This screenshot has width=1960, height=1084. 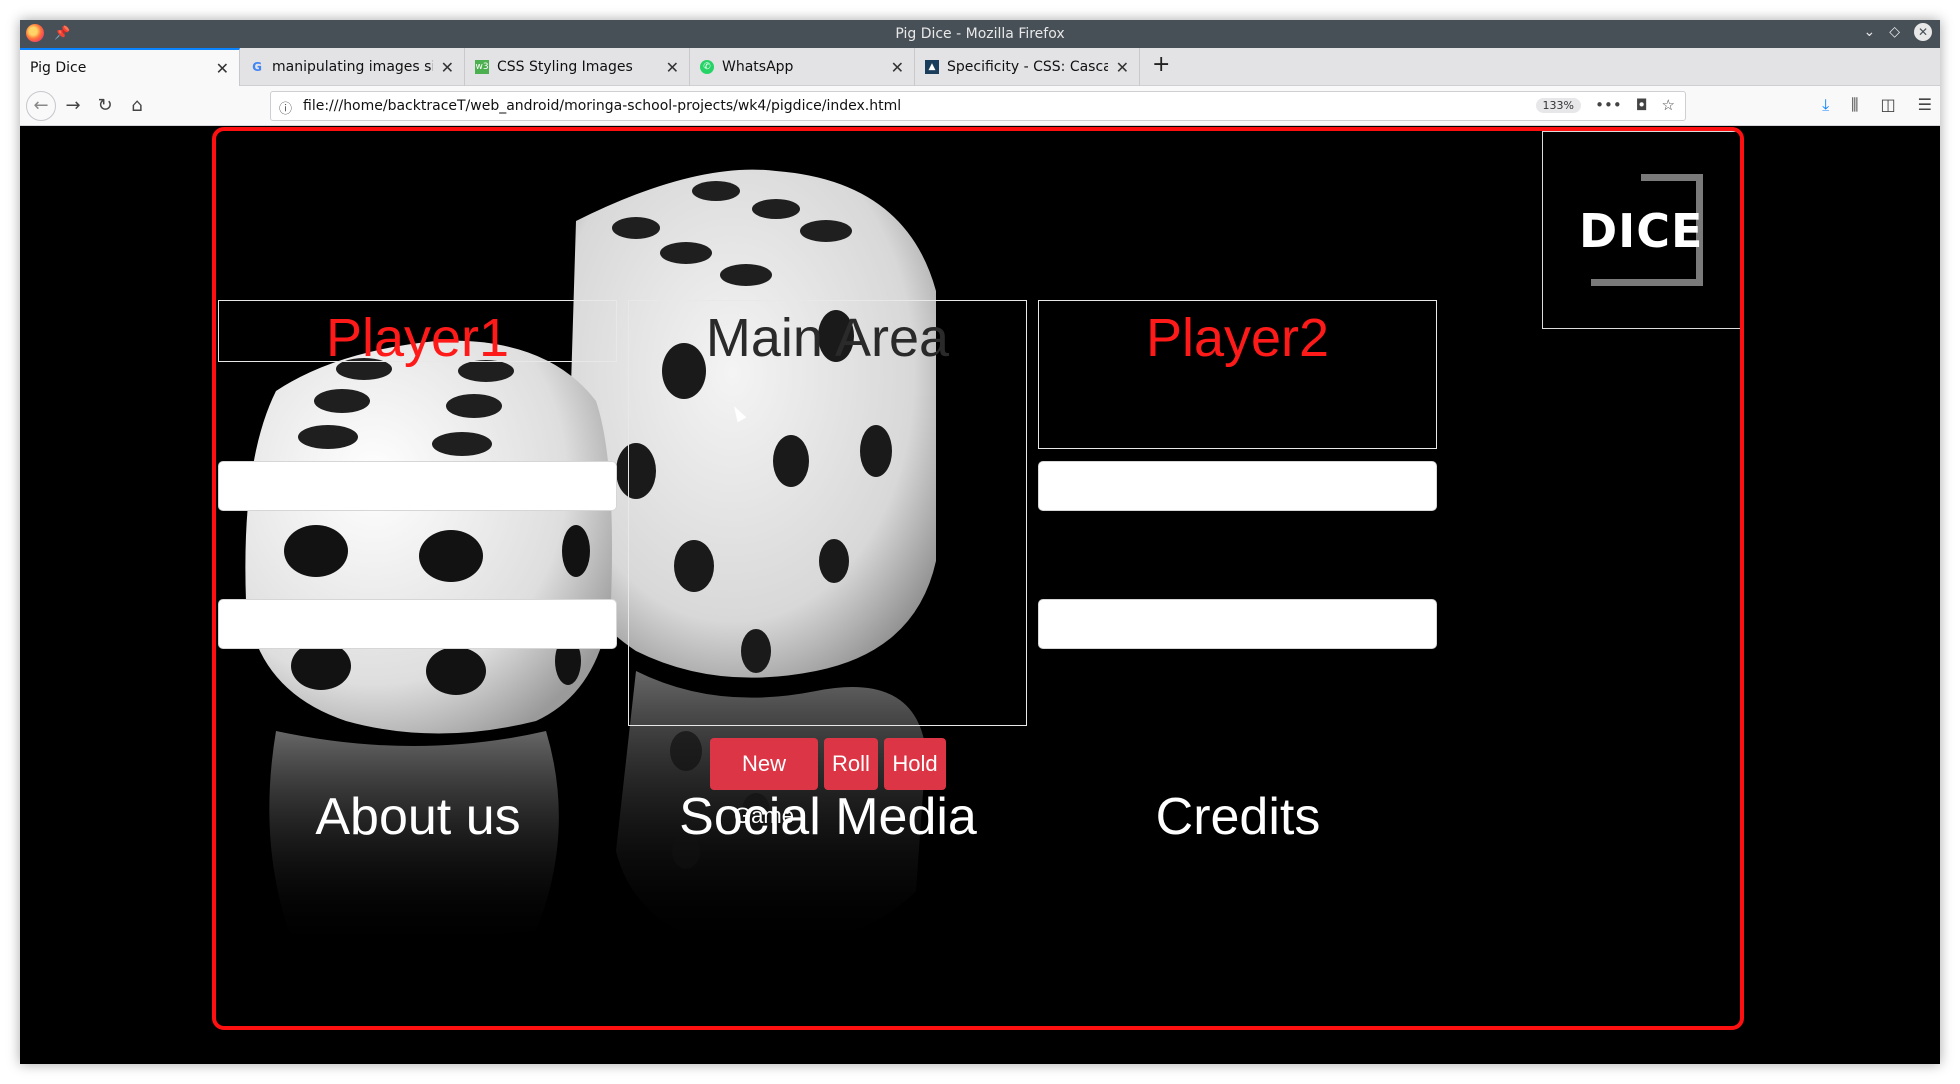 What do you see at coordinates (1238, 817) in the screenshot?
I see `footer-credits: Credits` at bounding box center [1238, 817].